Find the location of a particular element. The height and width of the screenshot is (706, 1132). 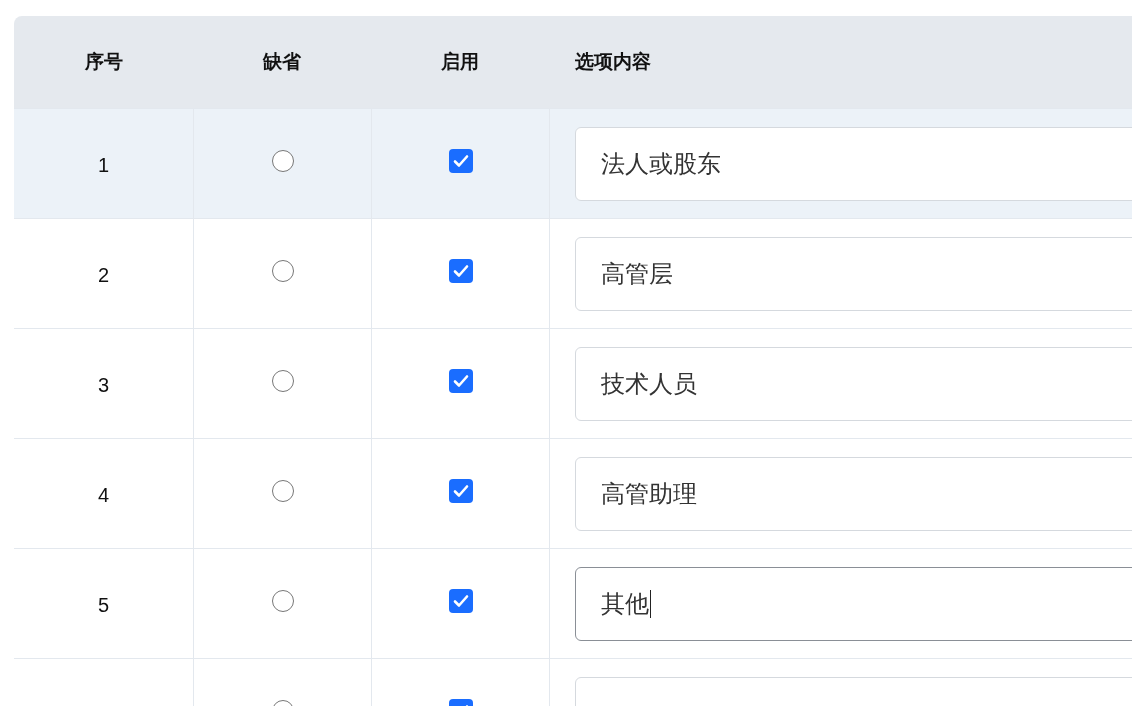

row-number: 1 is located at coordinates (103, 165).